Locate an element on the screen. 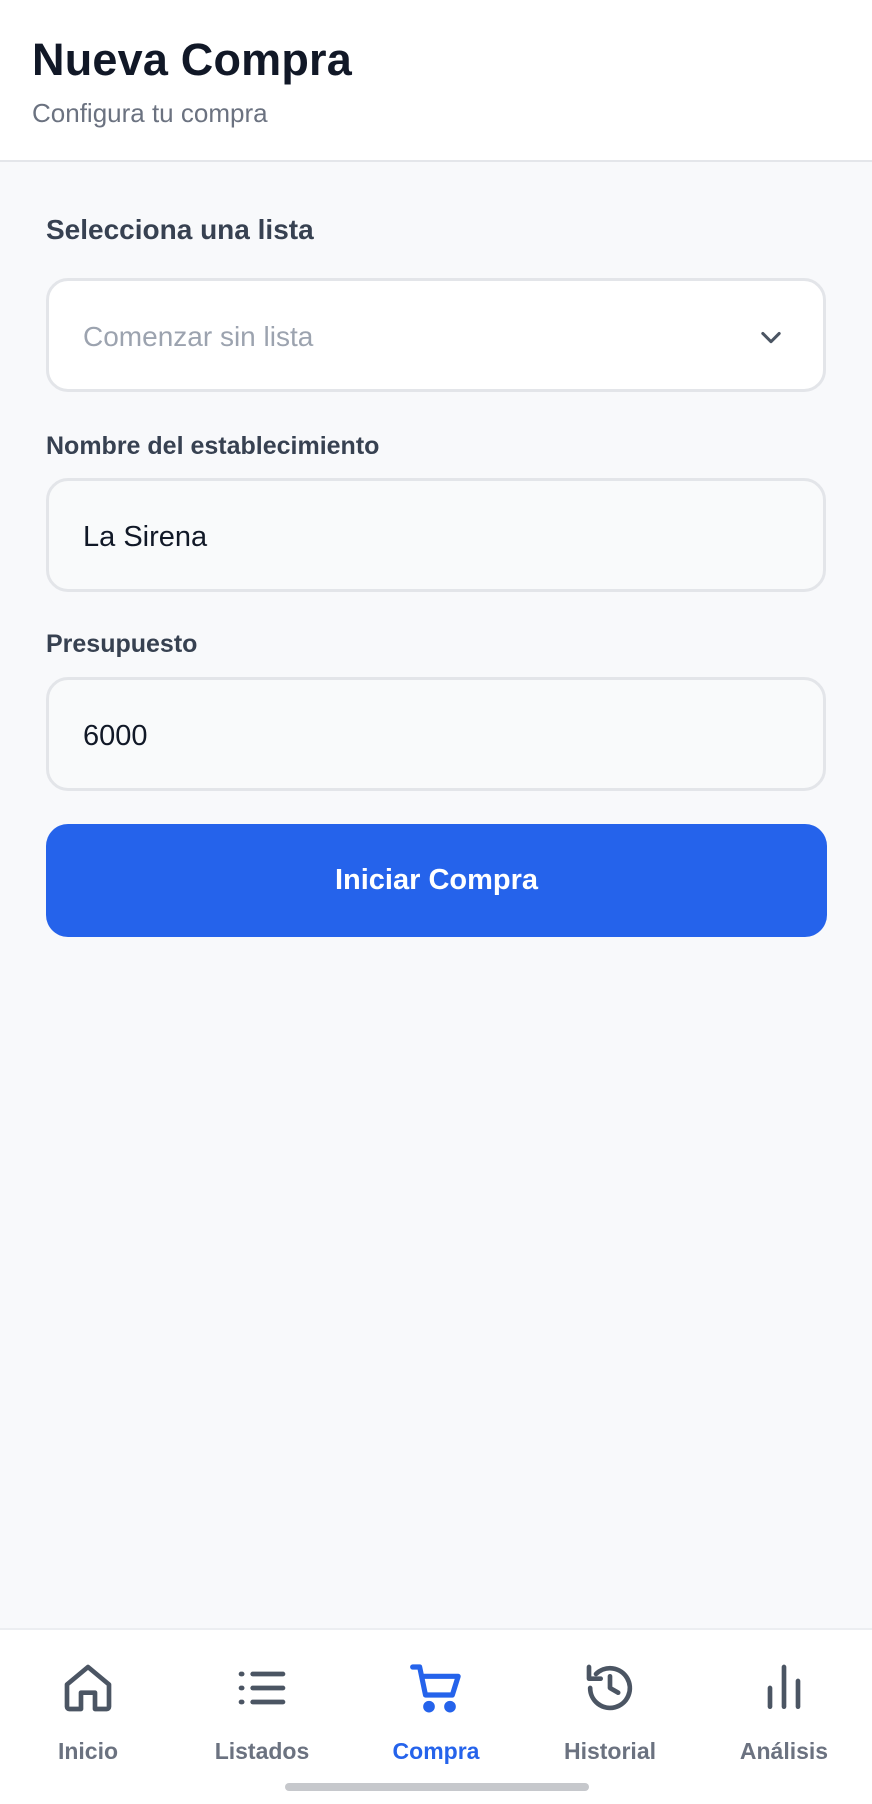 The width and height of the screenshot is (872, 1804). nav-label-listados: Listados is located at coordinates (262, 1751).